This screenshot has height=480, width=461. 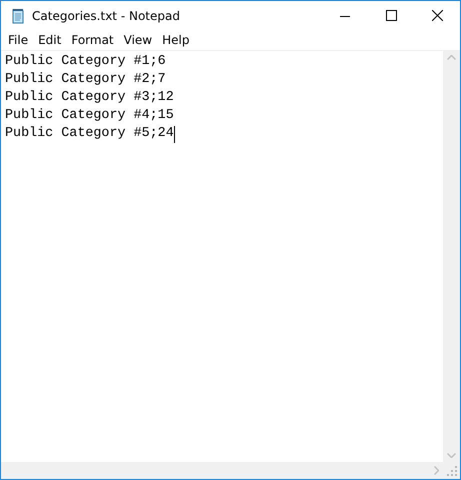 What do you see at coordinates (175, 40) in the screenshot?
I see `menu-item: Help` at bounding box center [175, 40].